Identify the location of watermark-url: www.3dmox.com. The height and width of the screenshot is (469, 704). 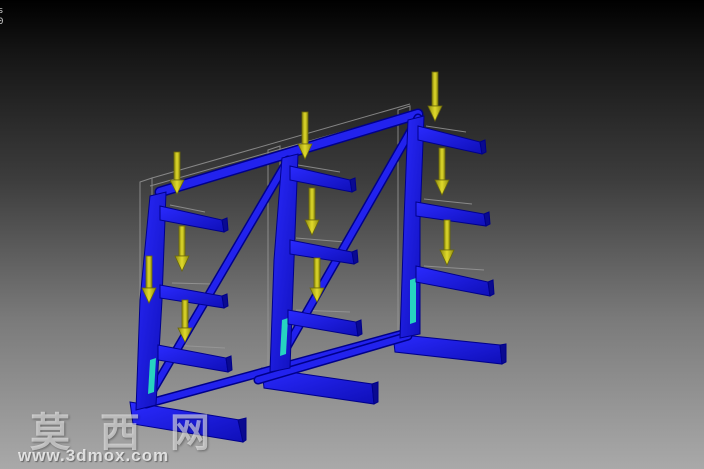
(94, 455).